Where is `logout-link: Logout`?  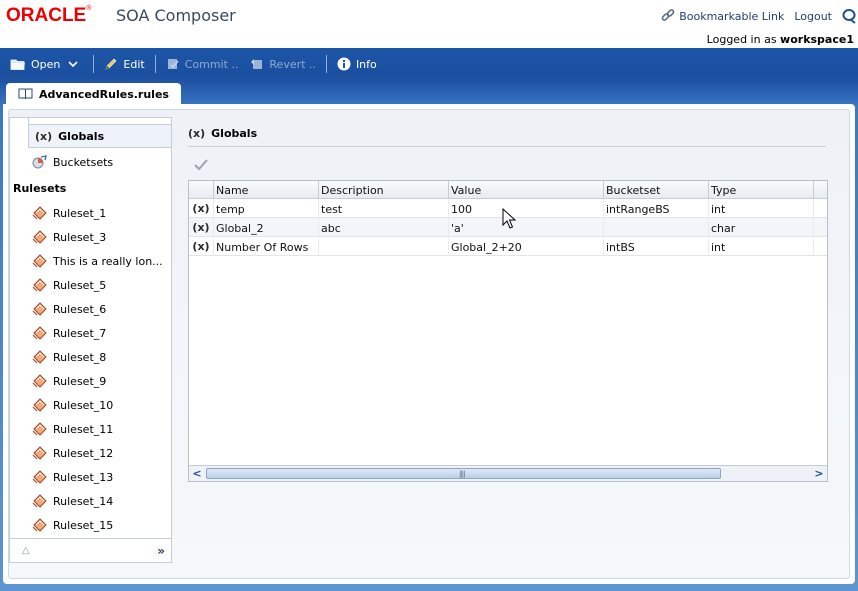 logout-link: Logout is located at coordinates (813, 16).